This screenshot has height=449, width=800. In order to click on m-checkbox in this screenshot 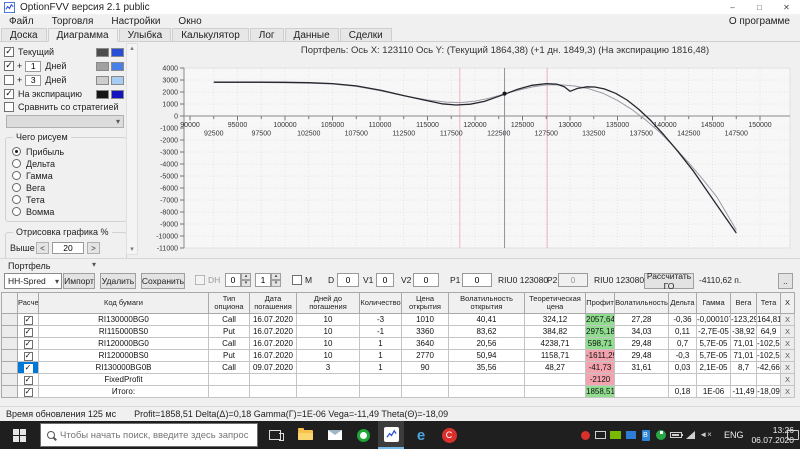, I will do `click(297, 280)`.